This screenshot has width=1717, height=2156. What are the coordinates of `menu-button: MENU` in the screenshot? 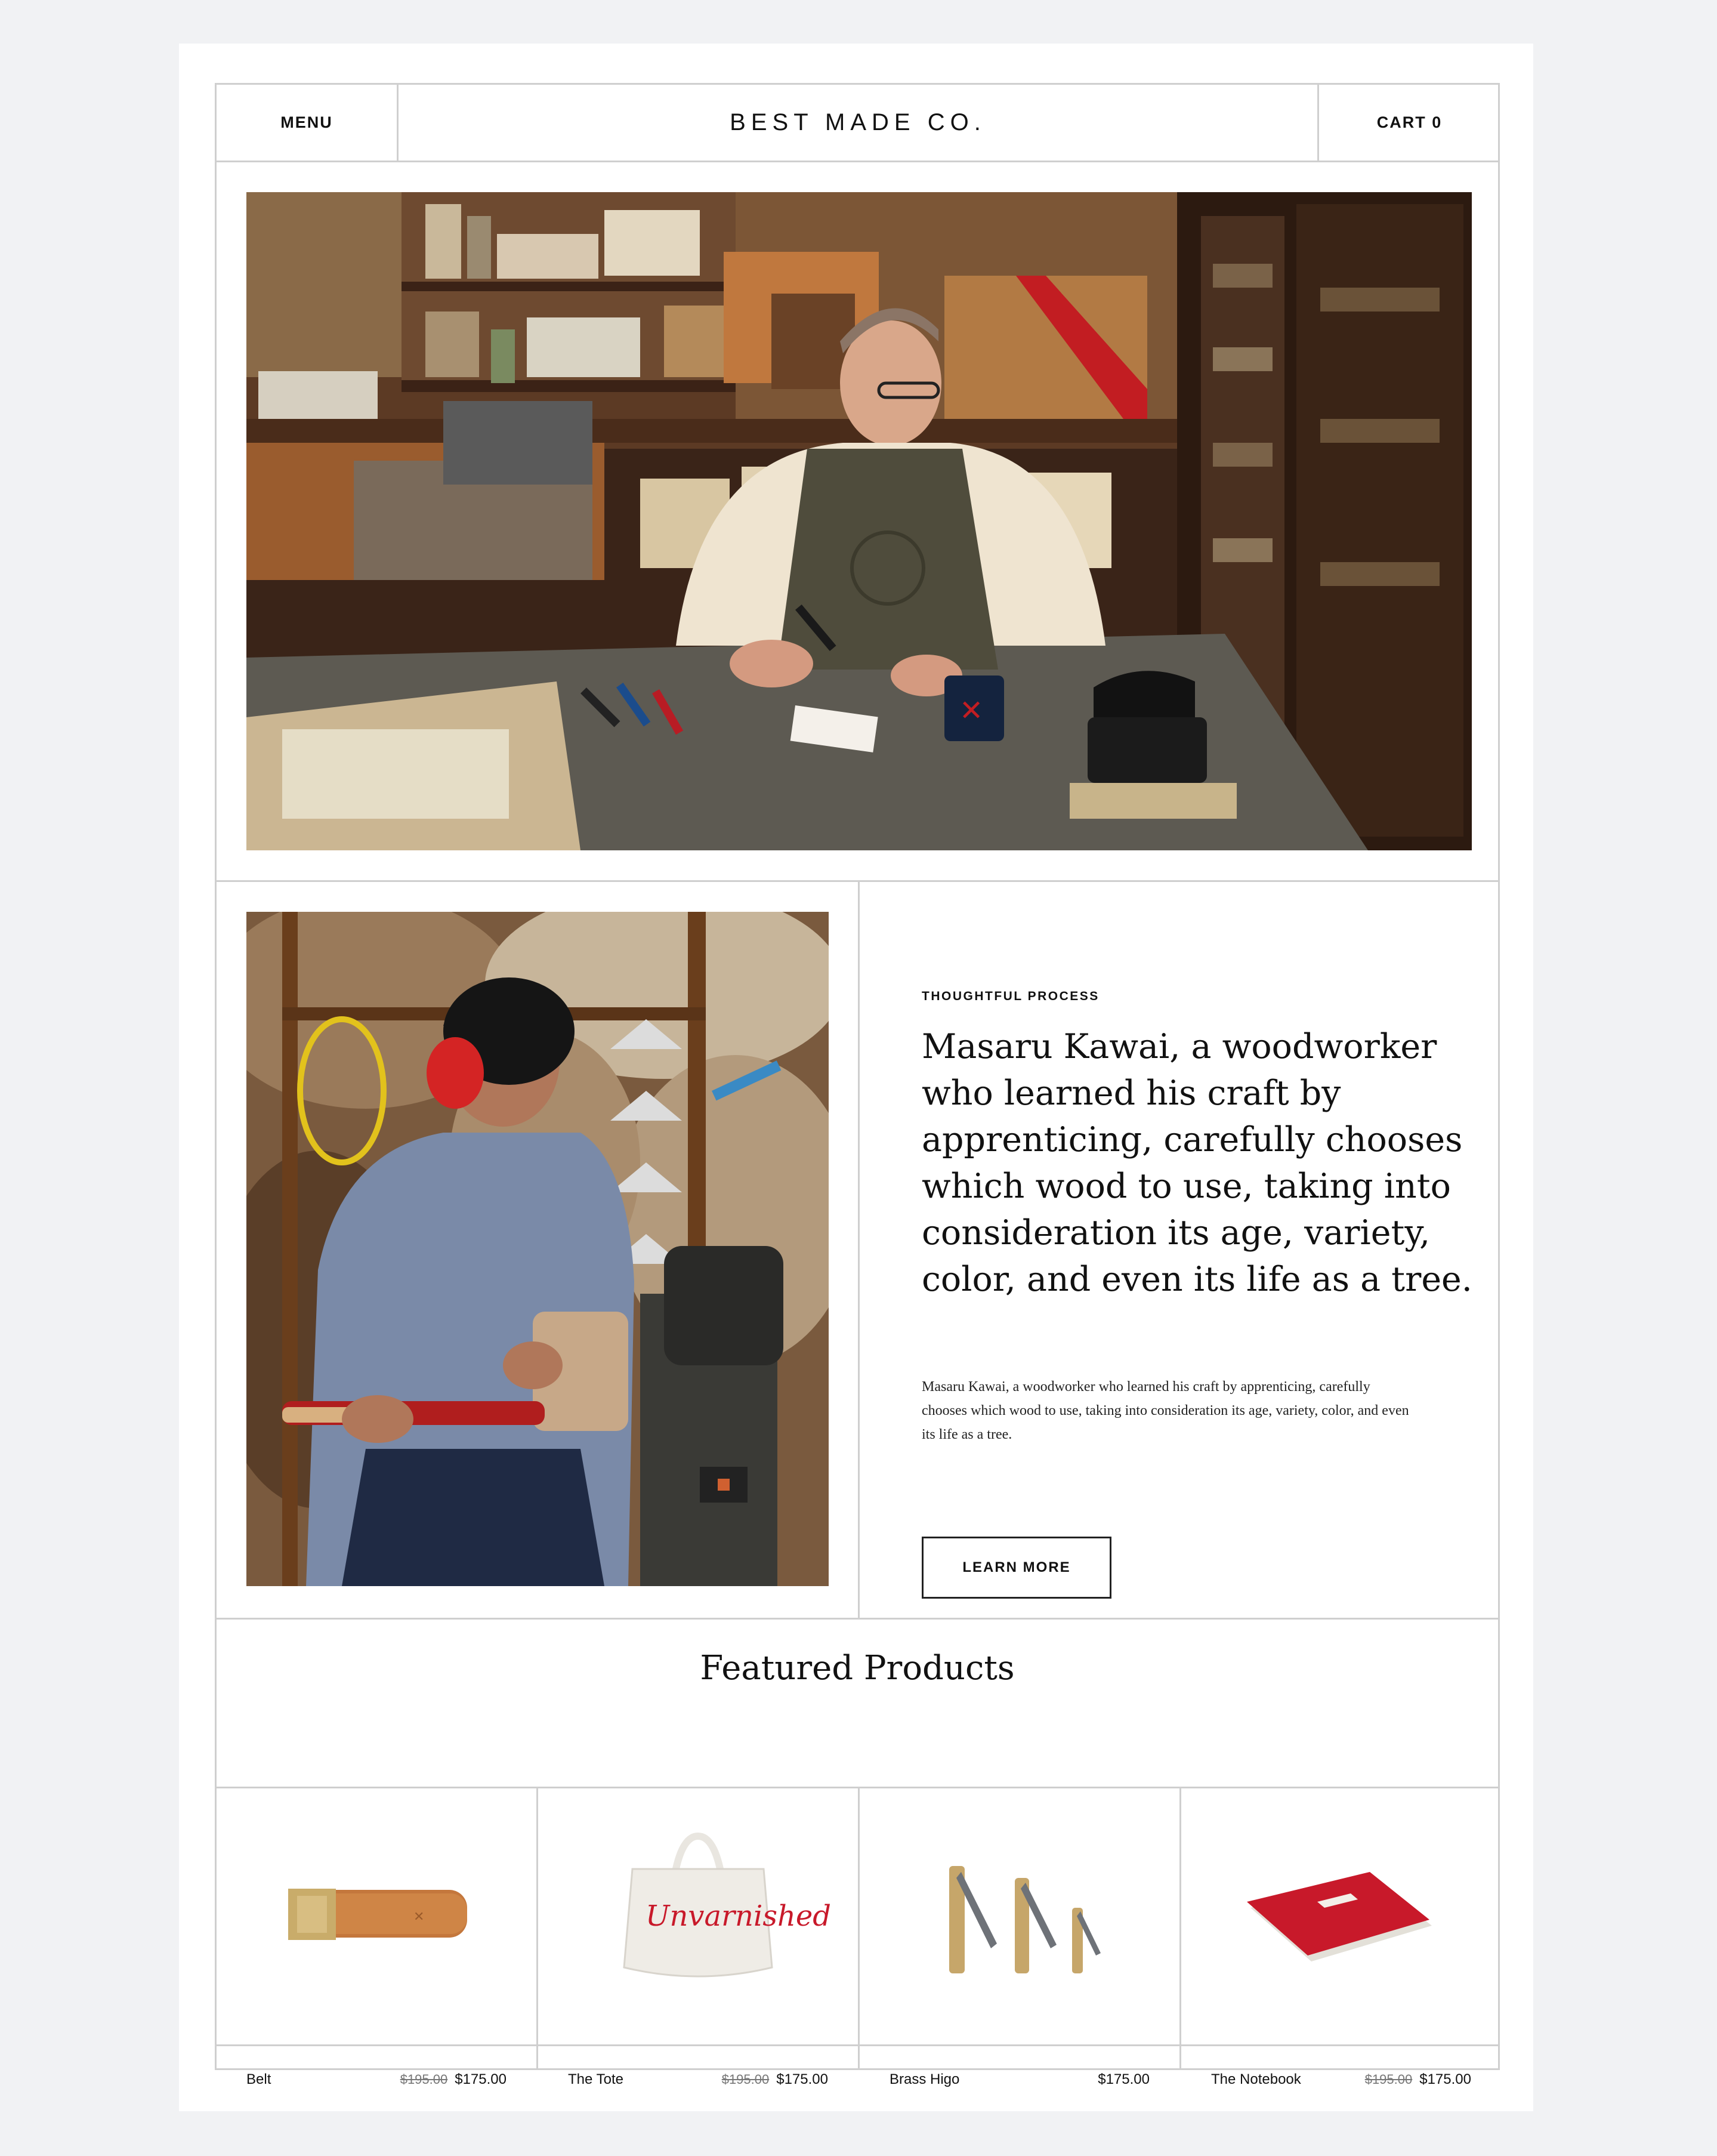 It's located at (307, 123).